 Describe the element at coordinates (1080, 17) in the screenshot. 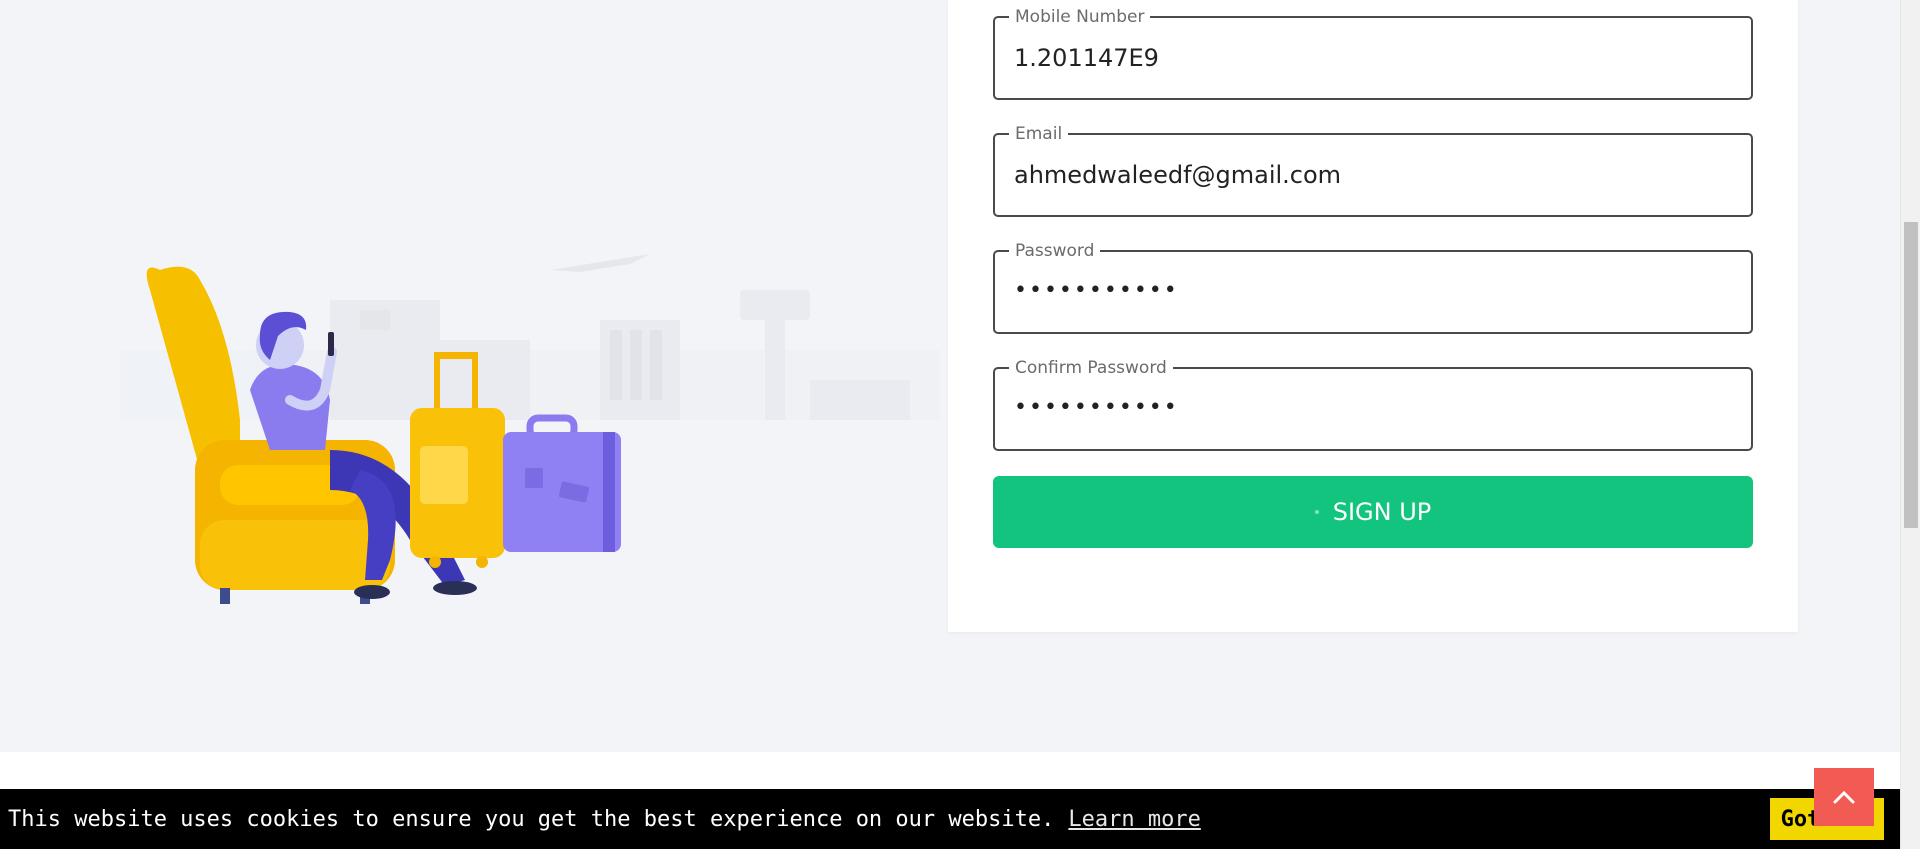

I see `mobile-number-label: Mobile Number` at that location.